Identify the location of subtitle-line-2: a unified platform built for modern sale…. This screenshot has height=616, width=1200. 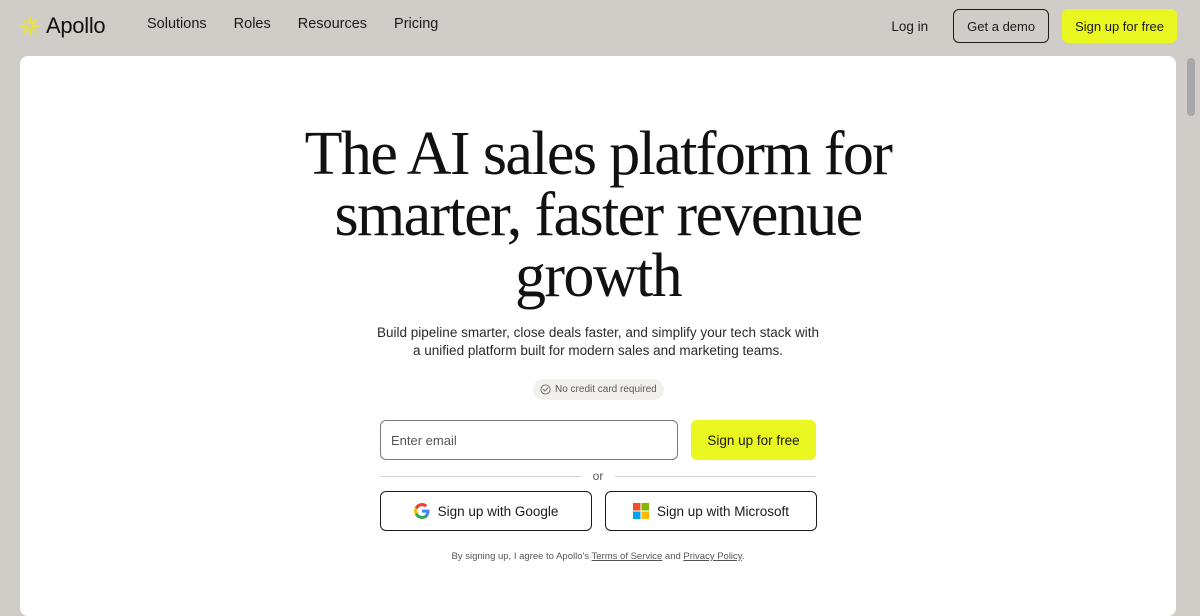
(598, 350).